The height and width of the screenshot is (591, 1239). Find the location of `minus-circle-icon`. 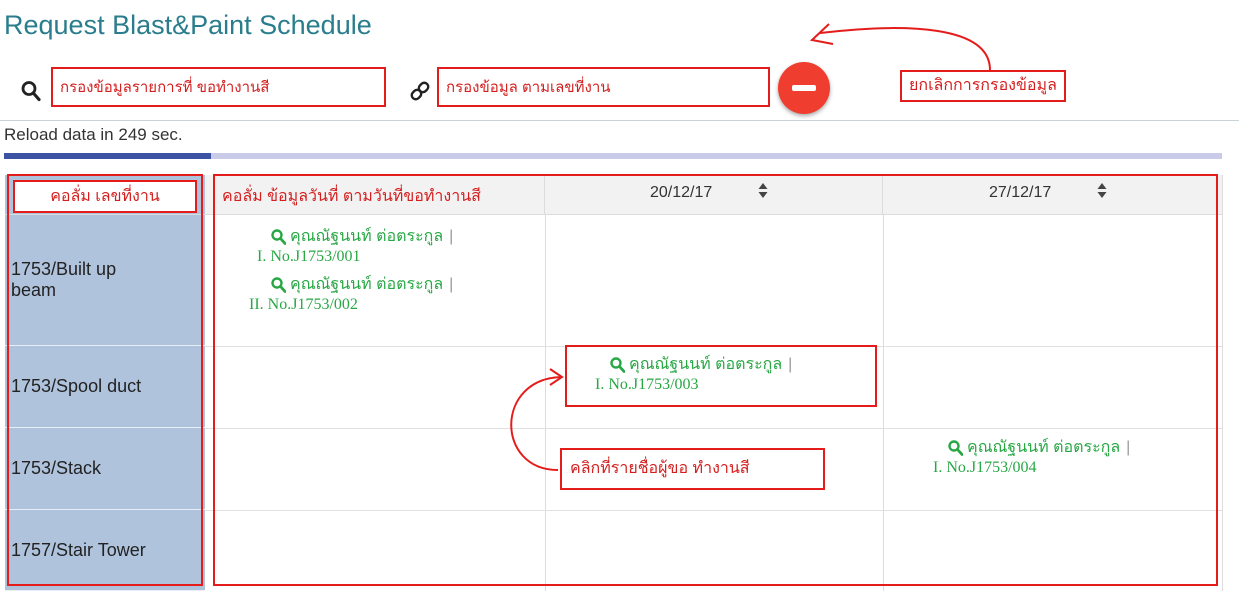

minus-circle-icon is located at coordinates (804, 88).